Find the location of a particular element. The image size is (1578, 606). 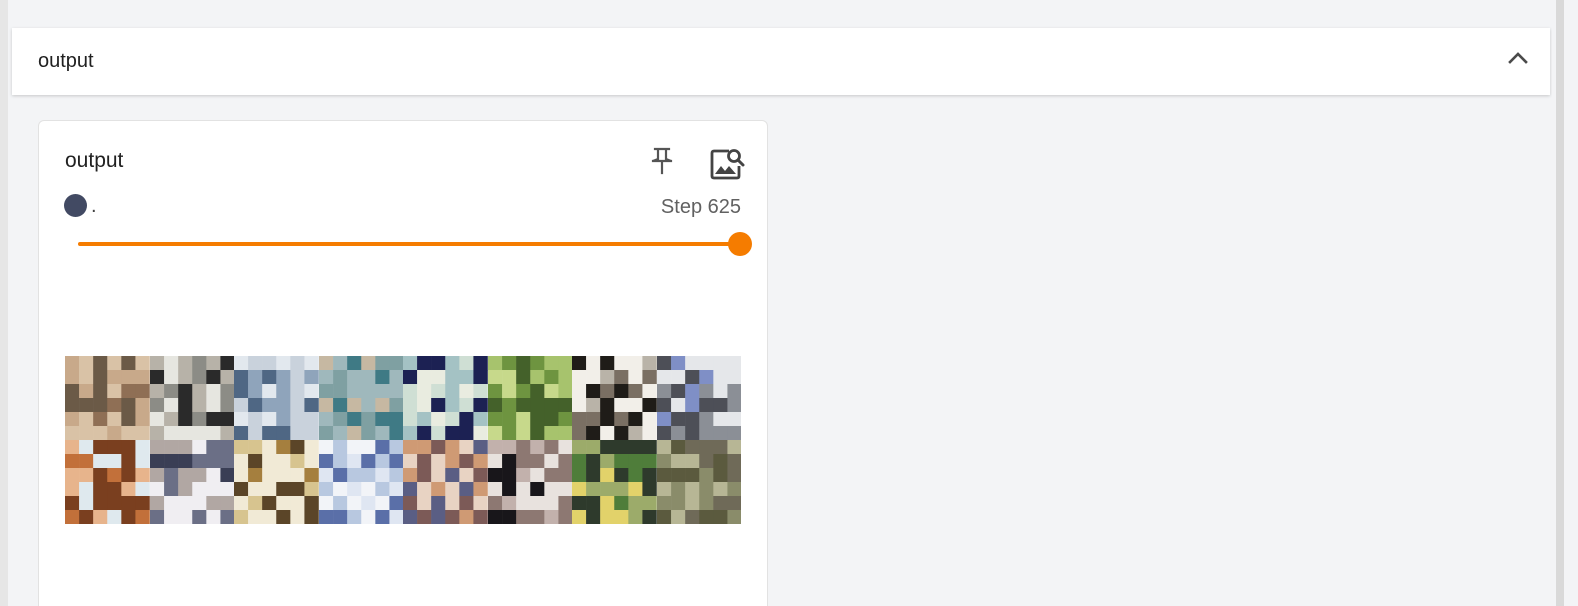

collapse-button is located at coordinates (1518, 58).